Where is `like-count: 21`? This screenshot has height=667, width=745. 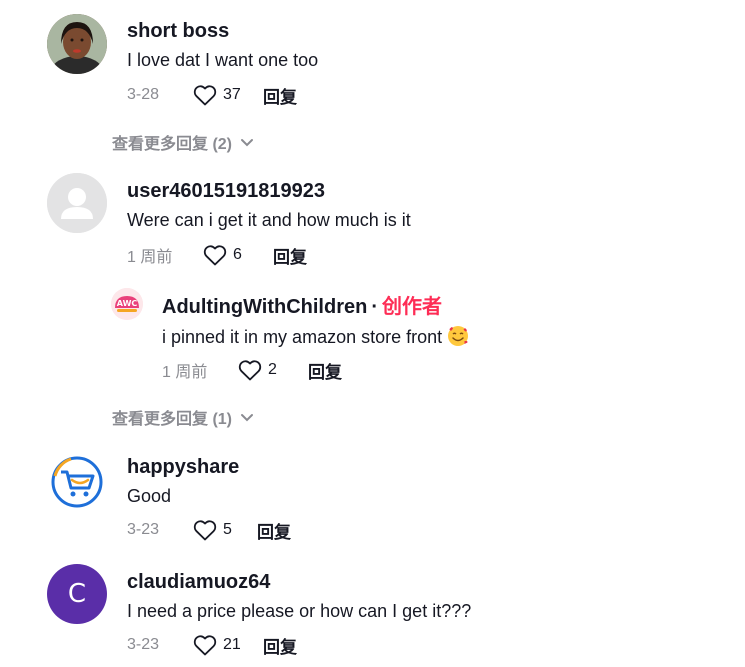
like-count: 21 is located at coordinates (232, 644).